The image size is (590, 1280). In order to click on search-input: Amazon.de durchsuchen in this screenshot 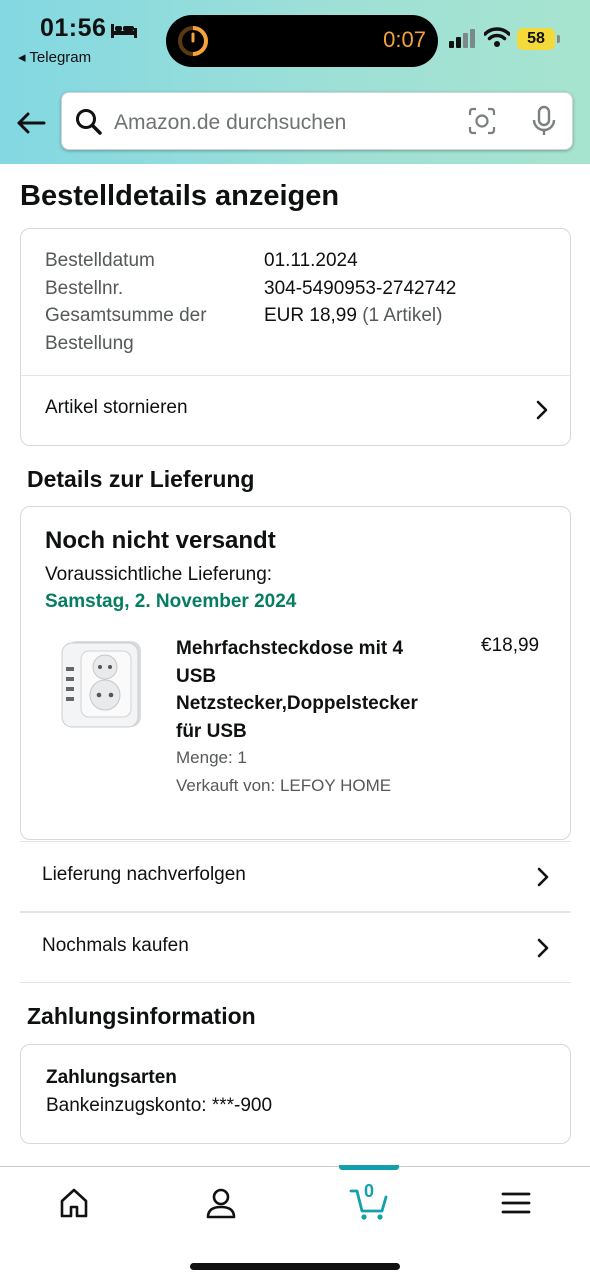, I will do `click(317, 121)`.